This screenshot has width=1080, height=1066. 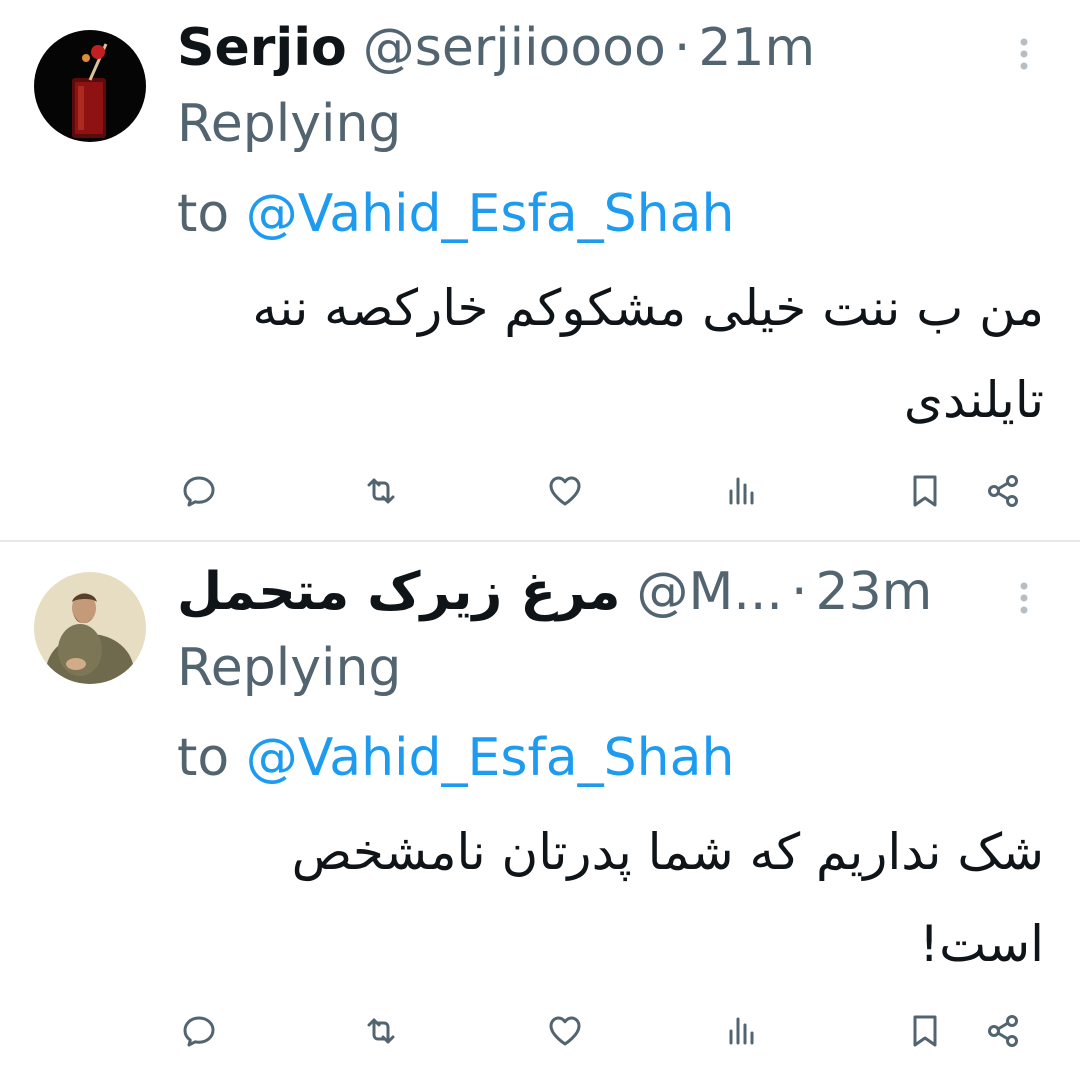 What do you see at coordinates (514, 48) in the screenshot?
I see `user-handle: @serjiioooo` at bounding box center [514, 48].